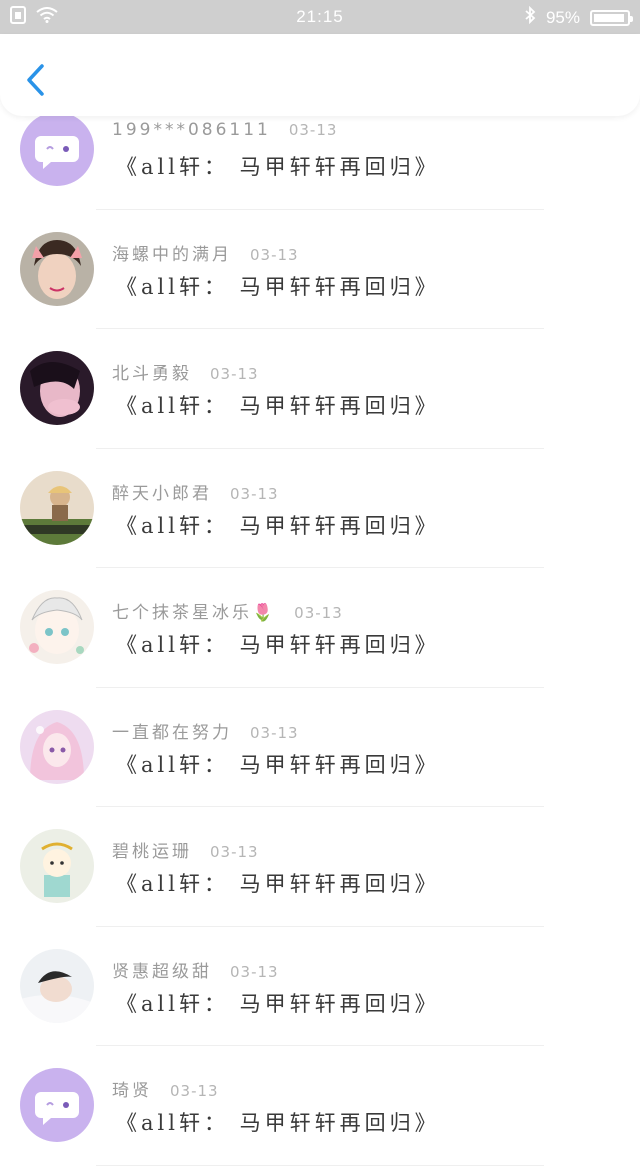  I want to click on battery-icon, so click(611, 17).